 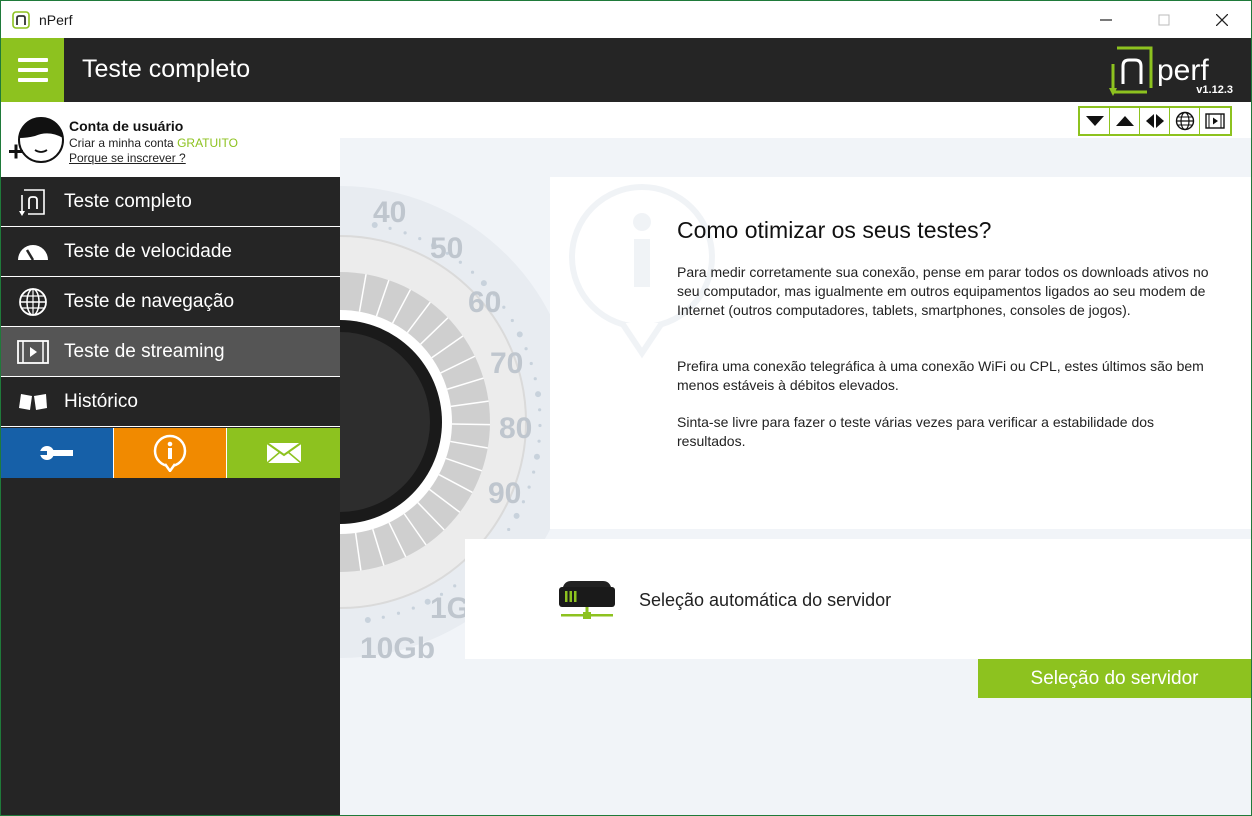 I want to click on view-toolbar-strip, so click(x=795, y=120).